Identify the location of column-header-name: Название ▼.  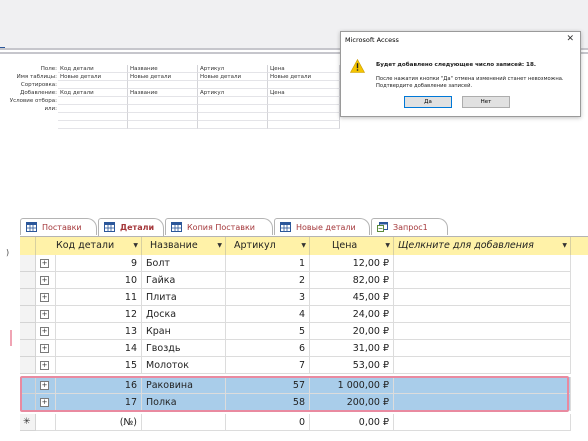
(184, 246).